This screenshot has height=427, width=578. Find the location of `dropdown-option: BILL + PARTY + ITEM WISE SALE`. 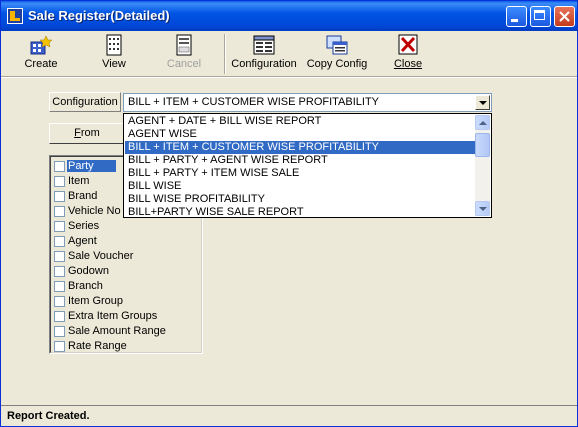

dropdown-option: BILL + PARTY + ITEM WISE SALE is located at coordinates (300, 173).